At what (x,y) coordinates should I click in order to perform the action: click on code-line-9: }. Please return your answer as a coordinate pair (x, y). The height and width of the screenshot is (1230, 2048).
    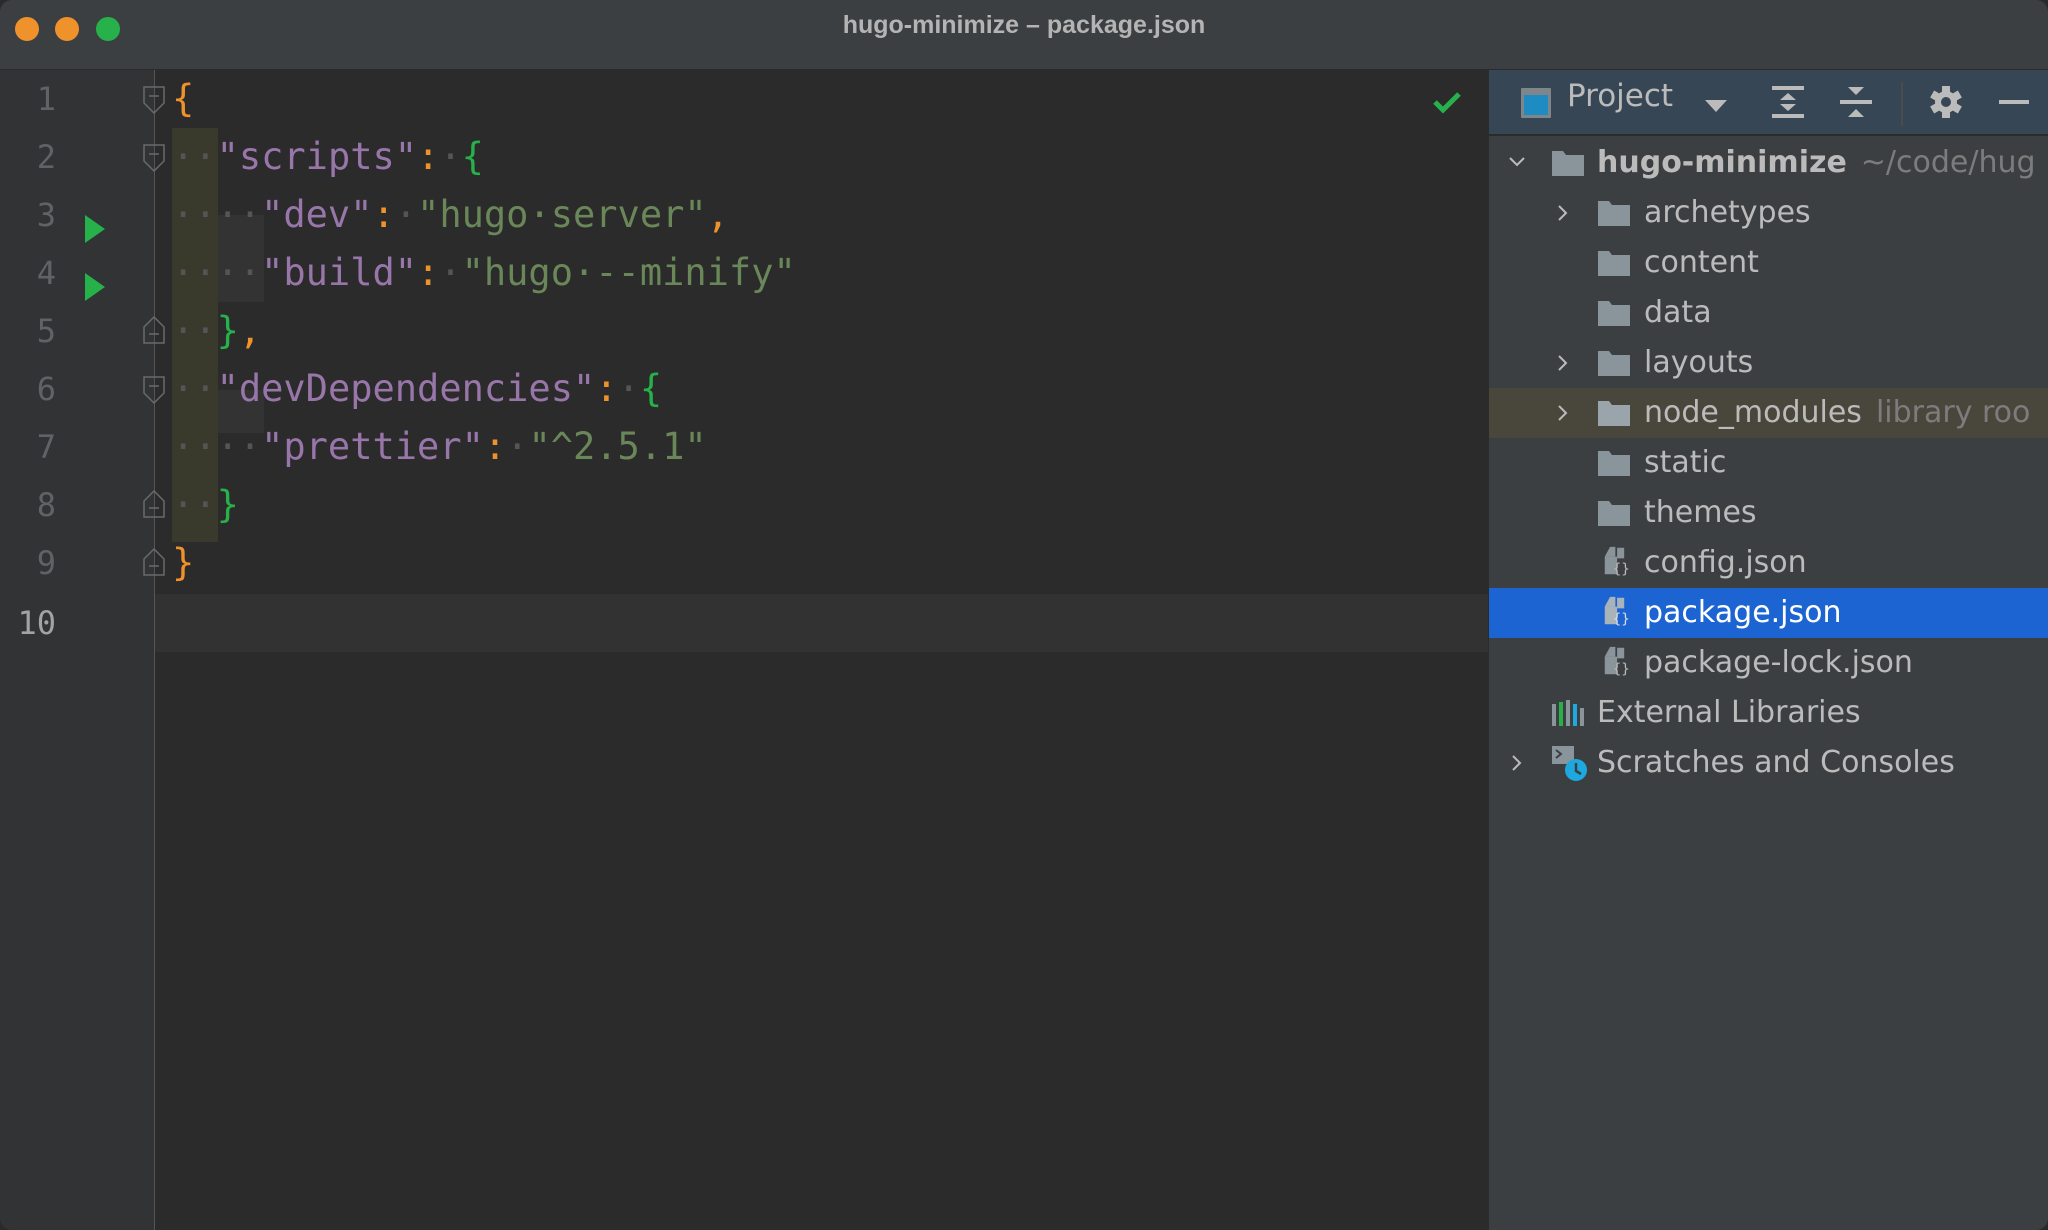
    Looking at the image, I should click on (183, 563).